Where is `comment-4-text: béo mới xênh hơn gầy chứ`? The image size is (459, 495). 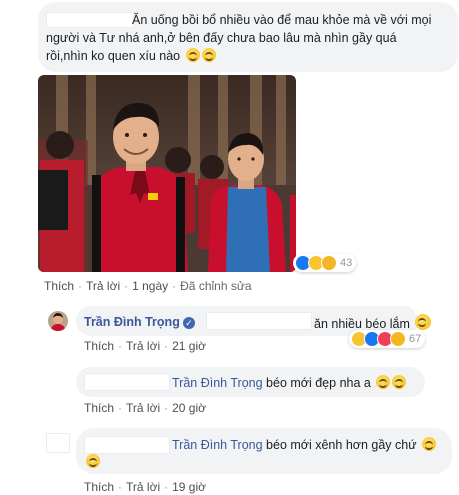
comment-4-text: béo mới xênh hơn gầy chứ is located at coordinates (341, 445).